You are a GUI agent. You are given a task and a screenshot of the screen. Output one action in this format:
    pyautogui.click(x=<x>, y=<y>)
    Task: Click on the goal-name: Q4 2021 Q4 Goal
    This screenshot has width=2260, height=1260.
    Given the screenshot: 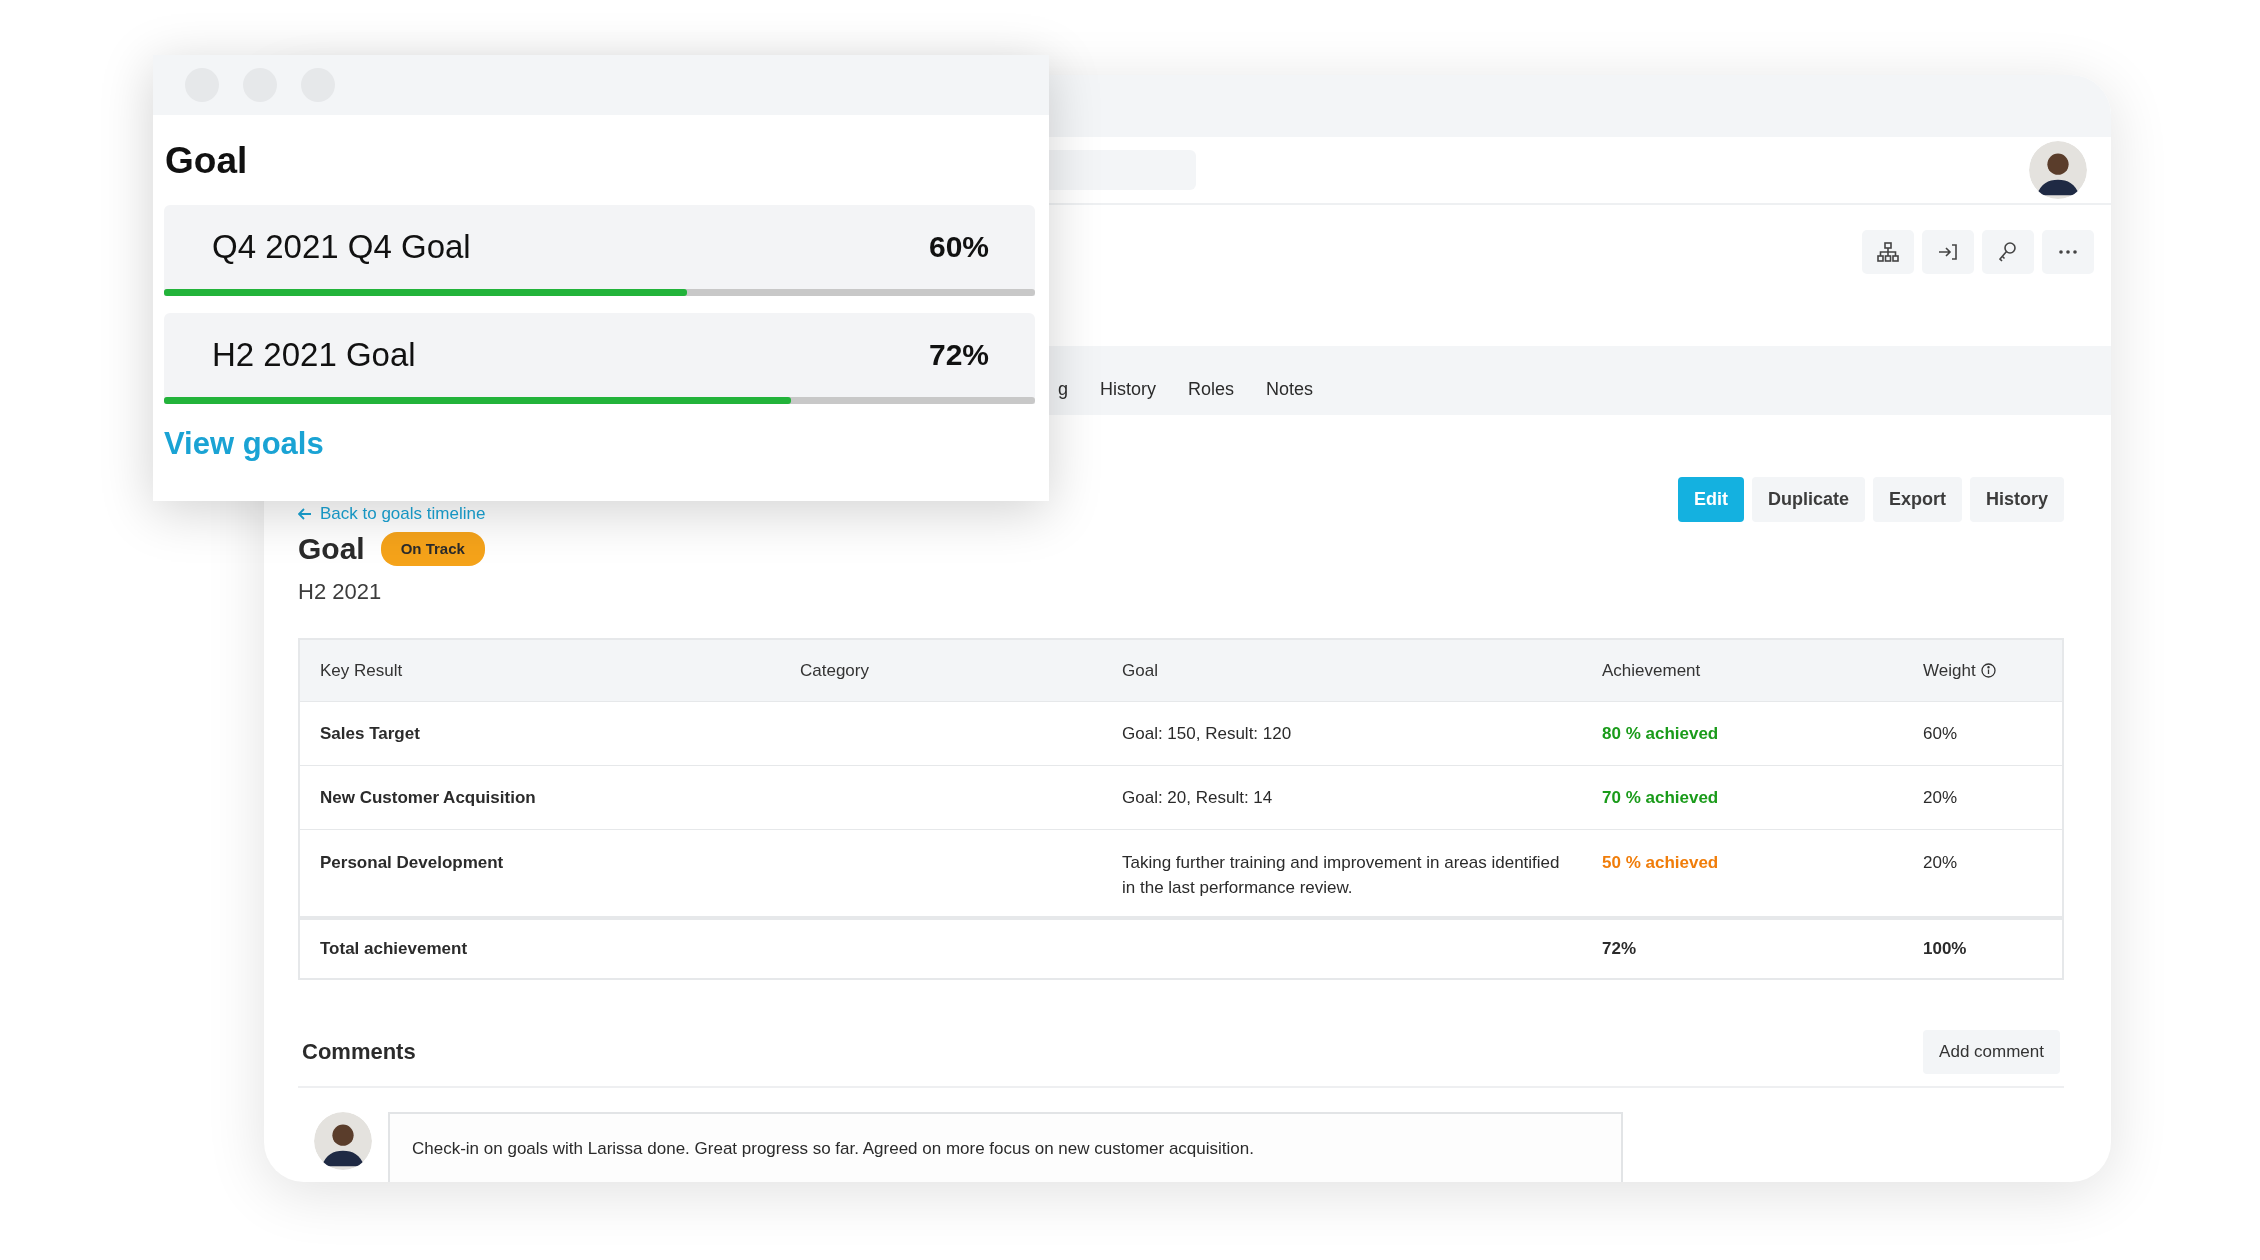 What is the action you would take?
    pyautogui.click(x=341, y=246)
    